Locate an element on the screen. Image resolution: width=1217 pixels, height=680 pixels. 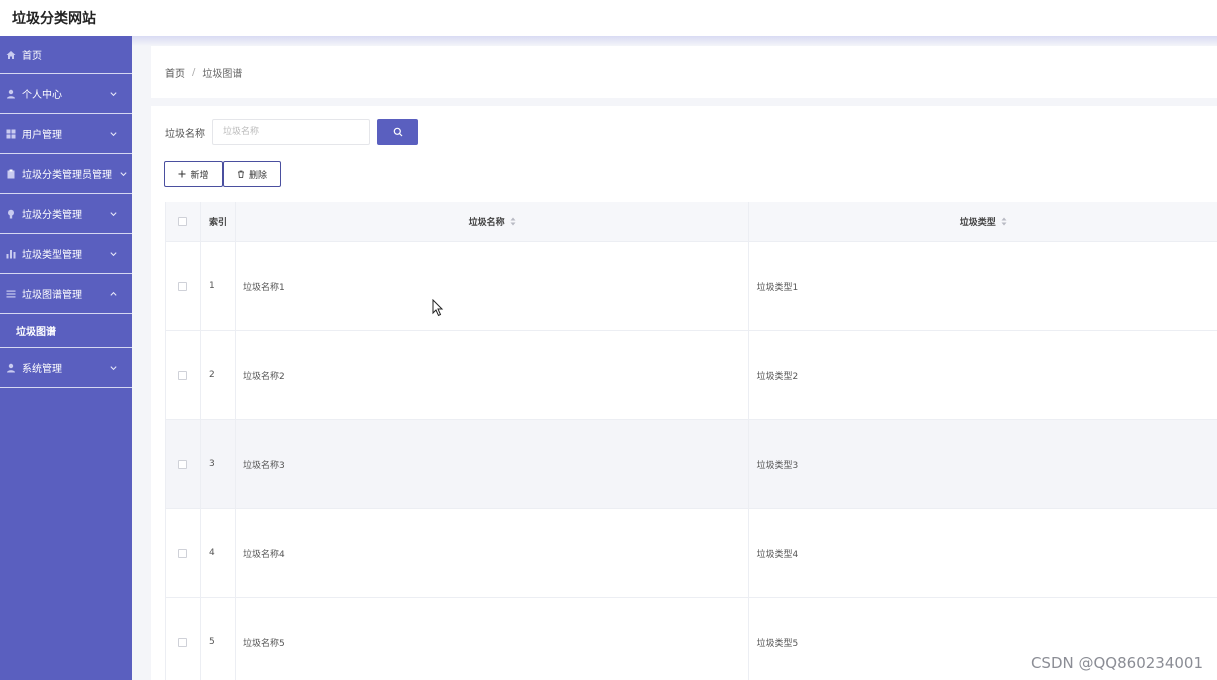
action-buttons: 新增 删除 is located at coordinates (222, 174).